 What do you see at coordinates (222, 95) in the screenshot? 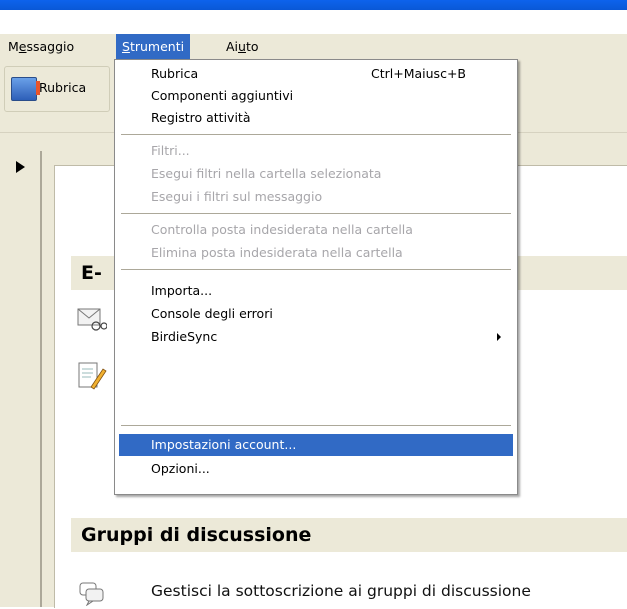
I see `menu-item-label: Componenti aggiuntivi` at bounding box center [222, 95].